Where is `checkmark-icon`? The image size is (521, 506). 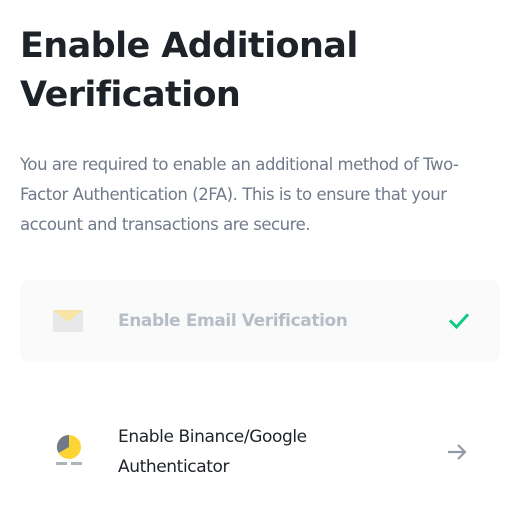
checkmark-icon is located at coordinates (459, 321).